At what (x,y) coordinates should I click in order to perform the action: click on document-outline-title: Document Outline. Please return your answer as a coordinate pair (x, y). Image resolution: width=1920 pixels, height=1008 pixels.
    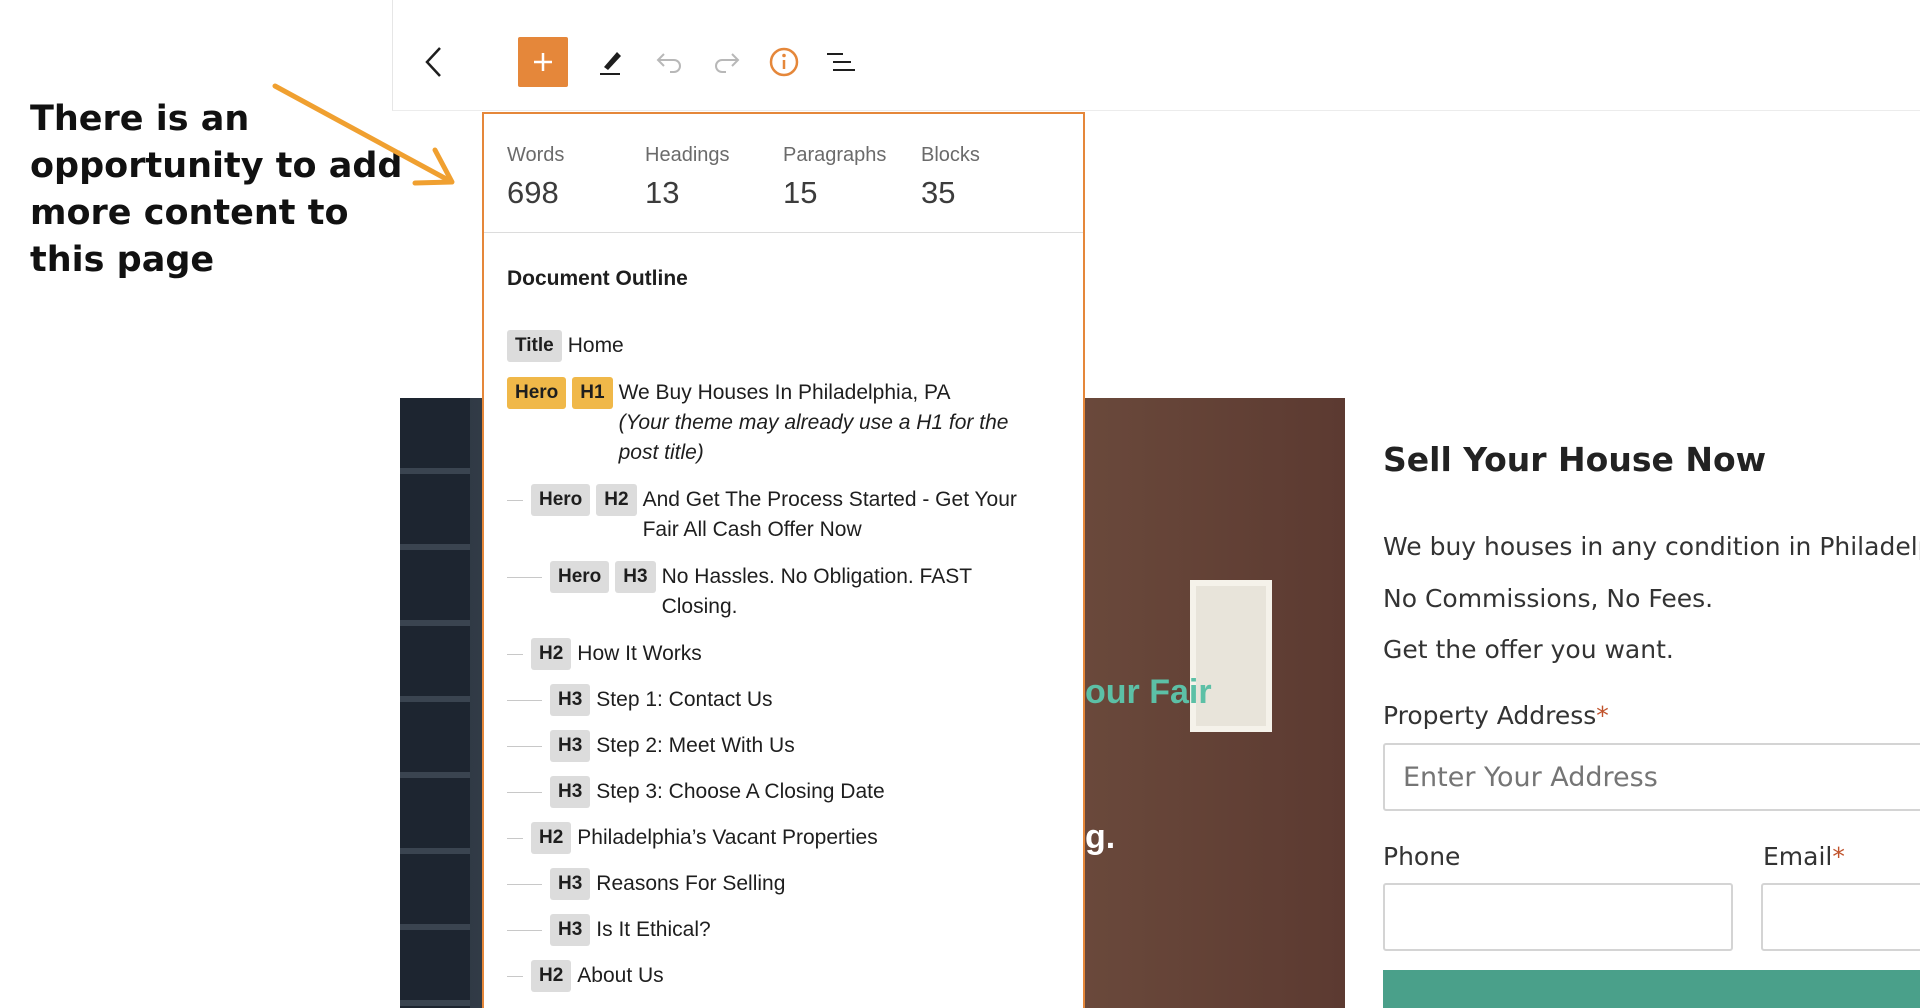
    Looking at the image, I should click on (597, 278).